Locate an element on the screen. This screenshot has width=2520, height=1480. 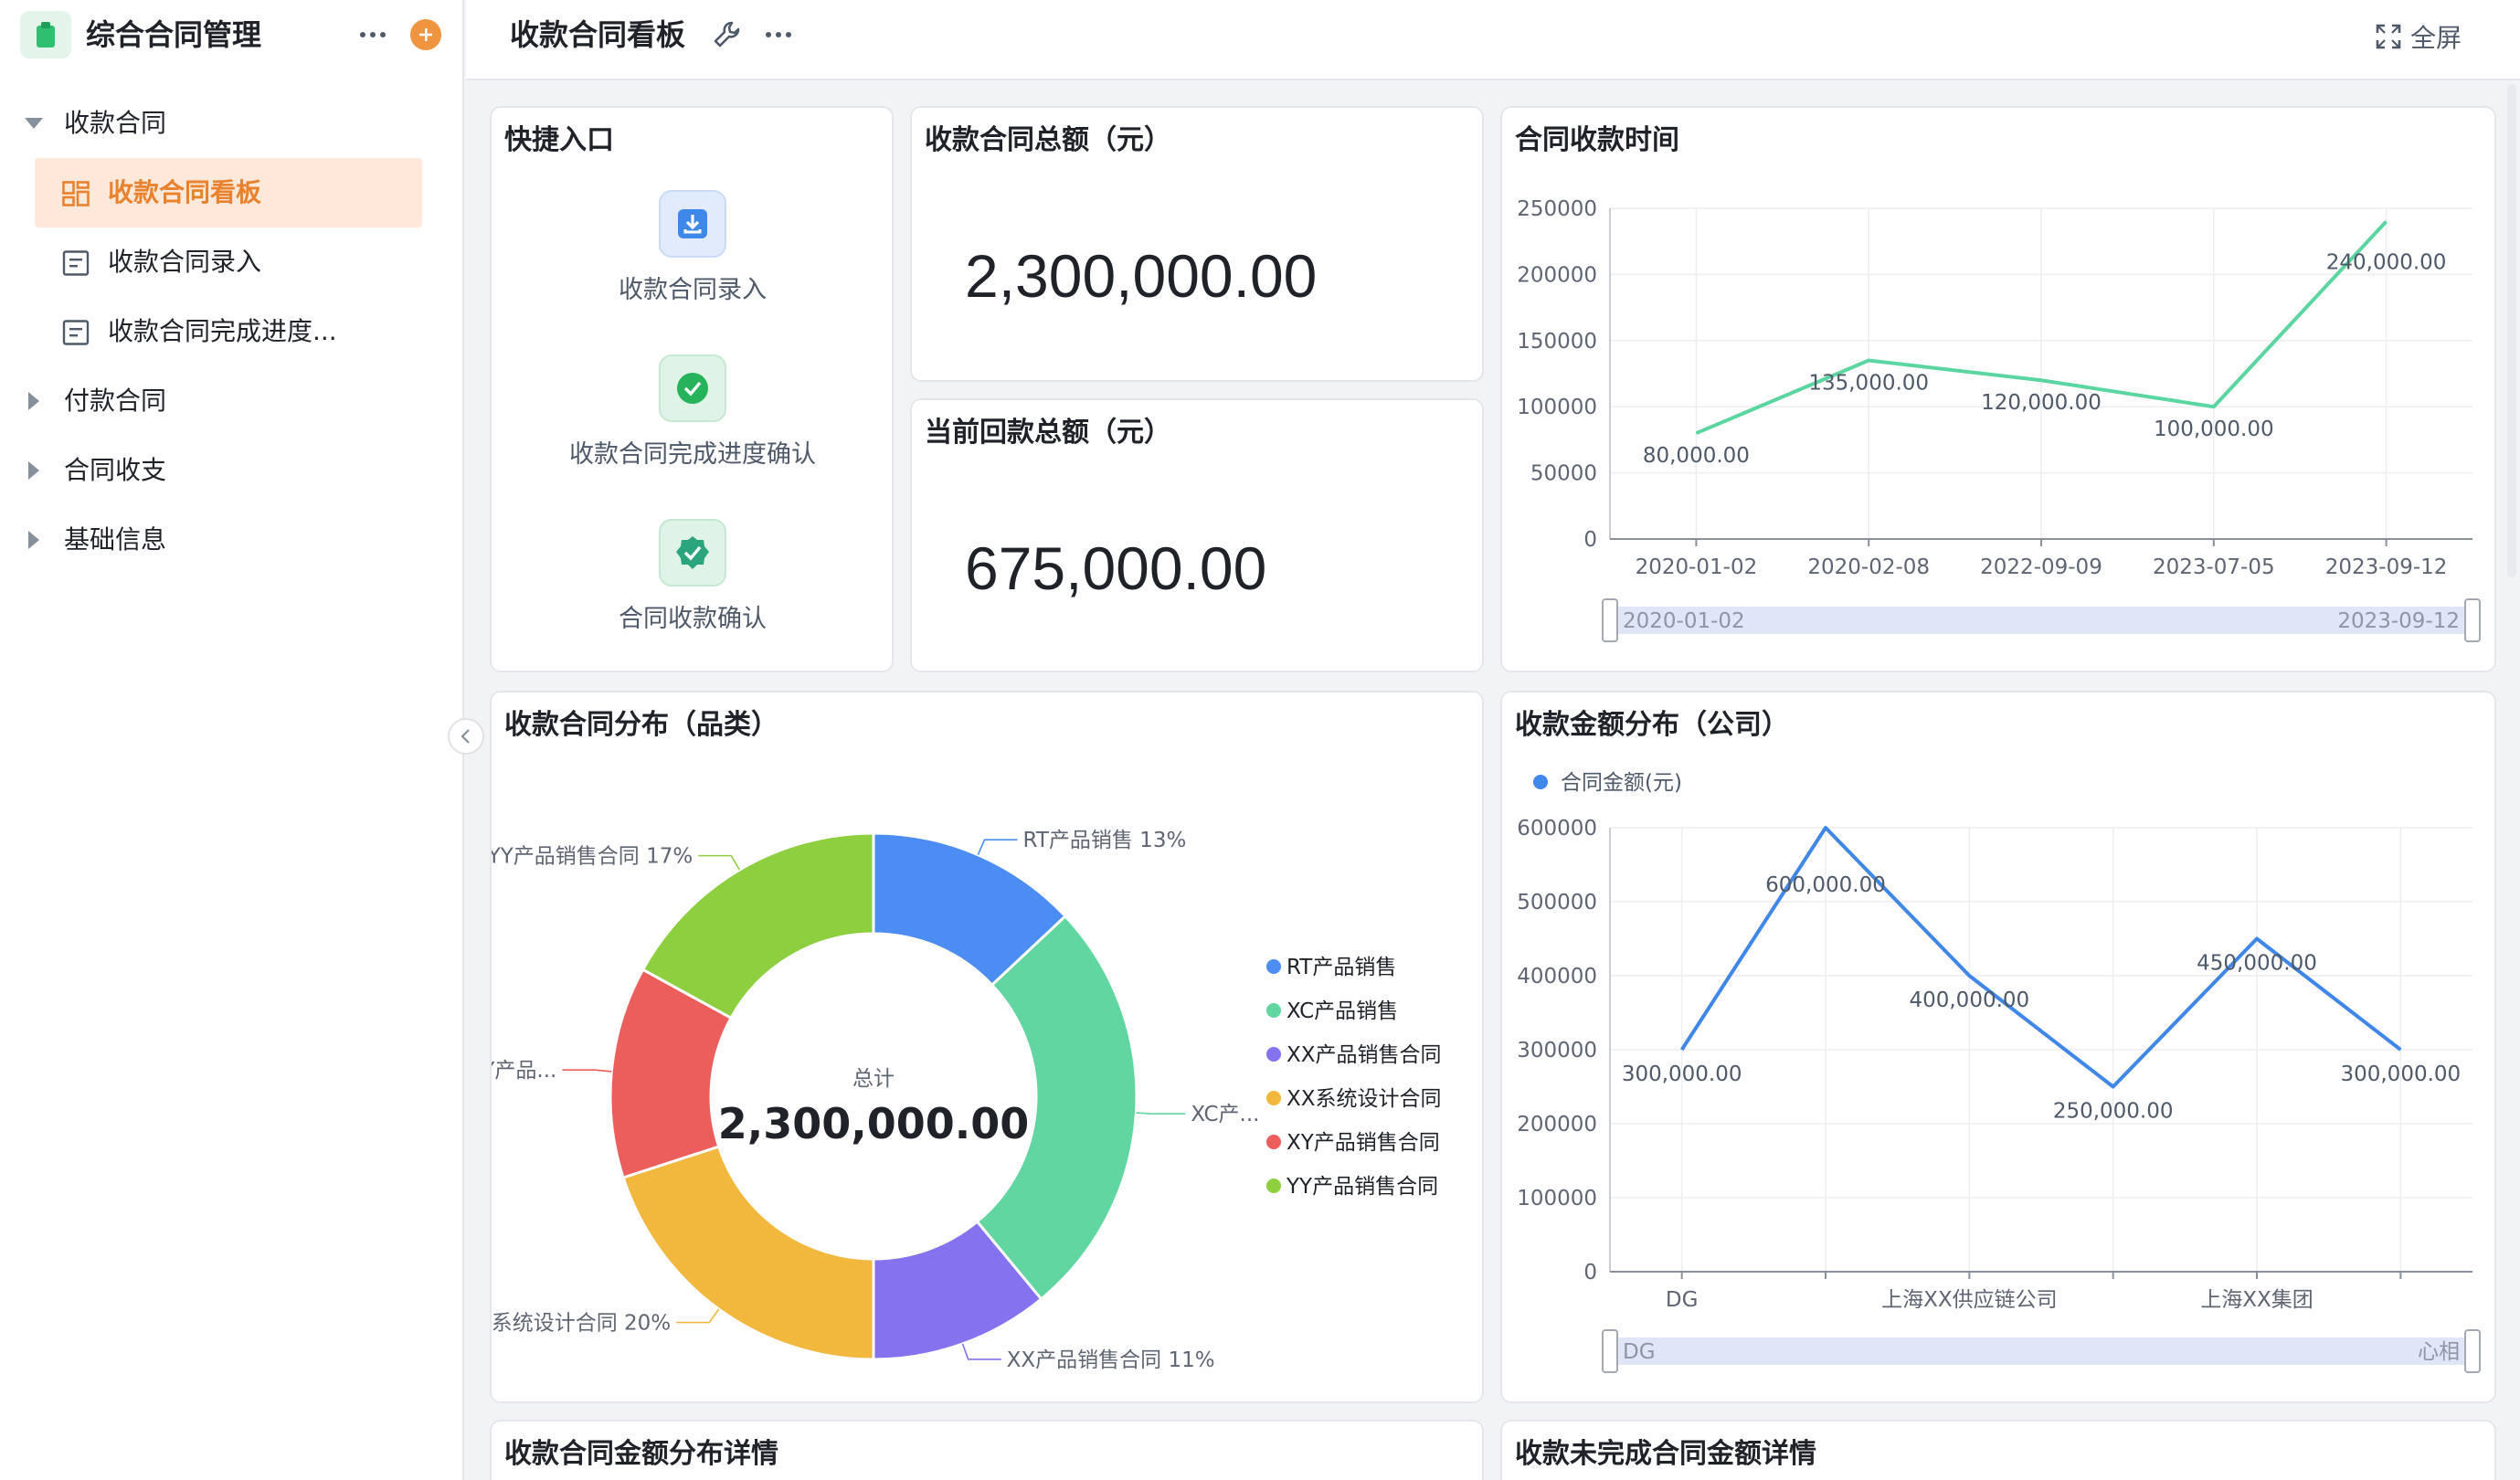
y-tick-label: 200000 is located at coordinates (1557, 1124).